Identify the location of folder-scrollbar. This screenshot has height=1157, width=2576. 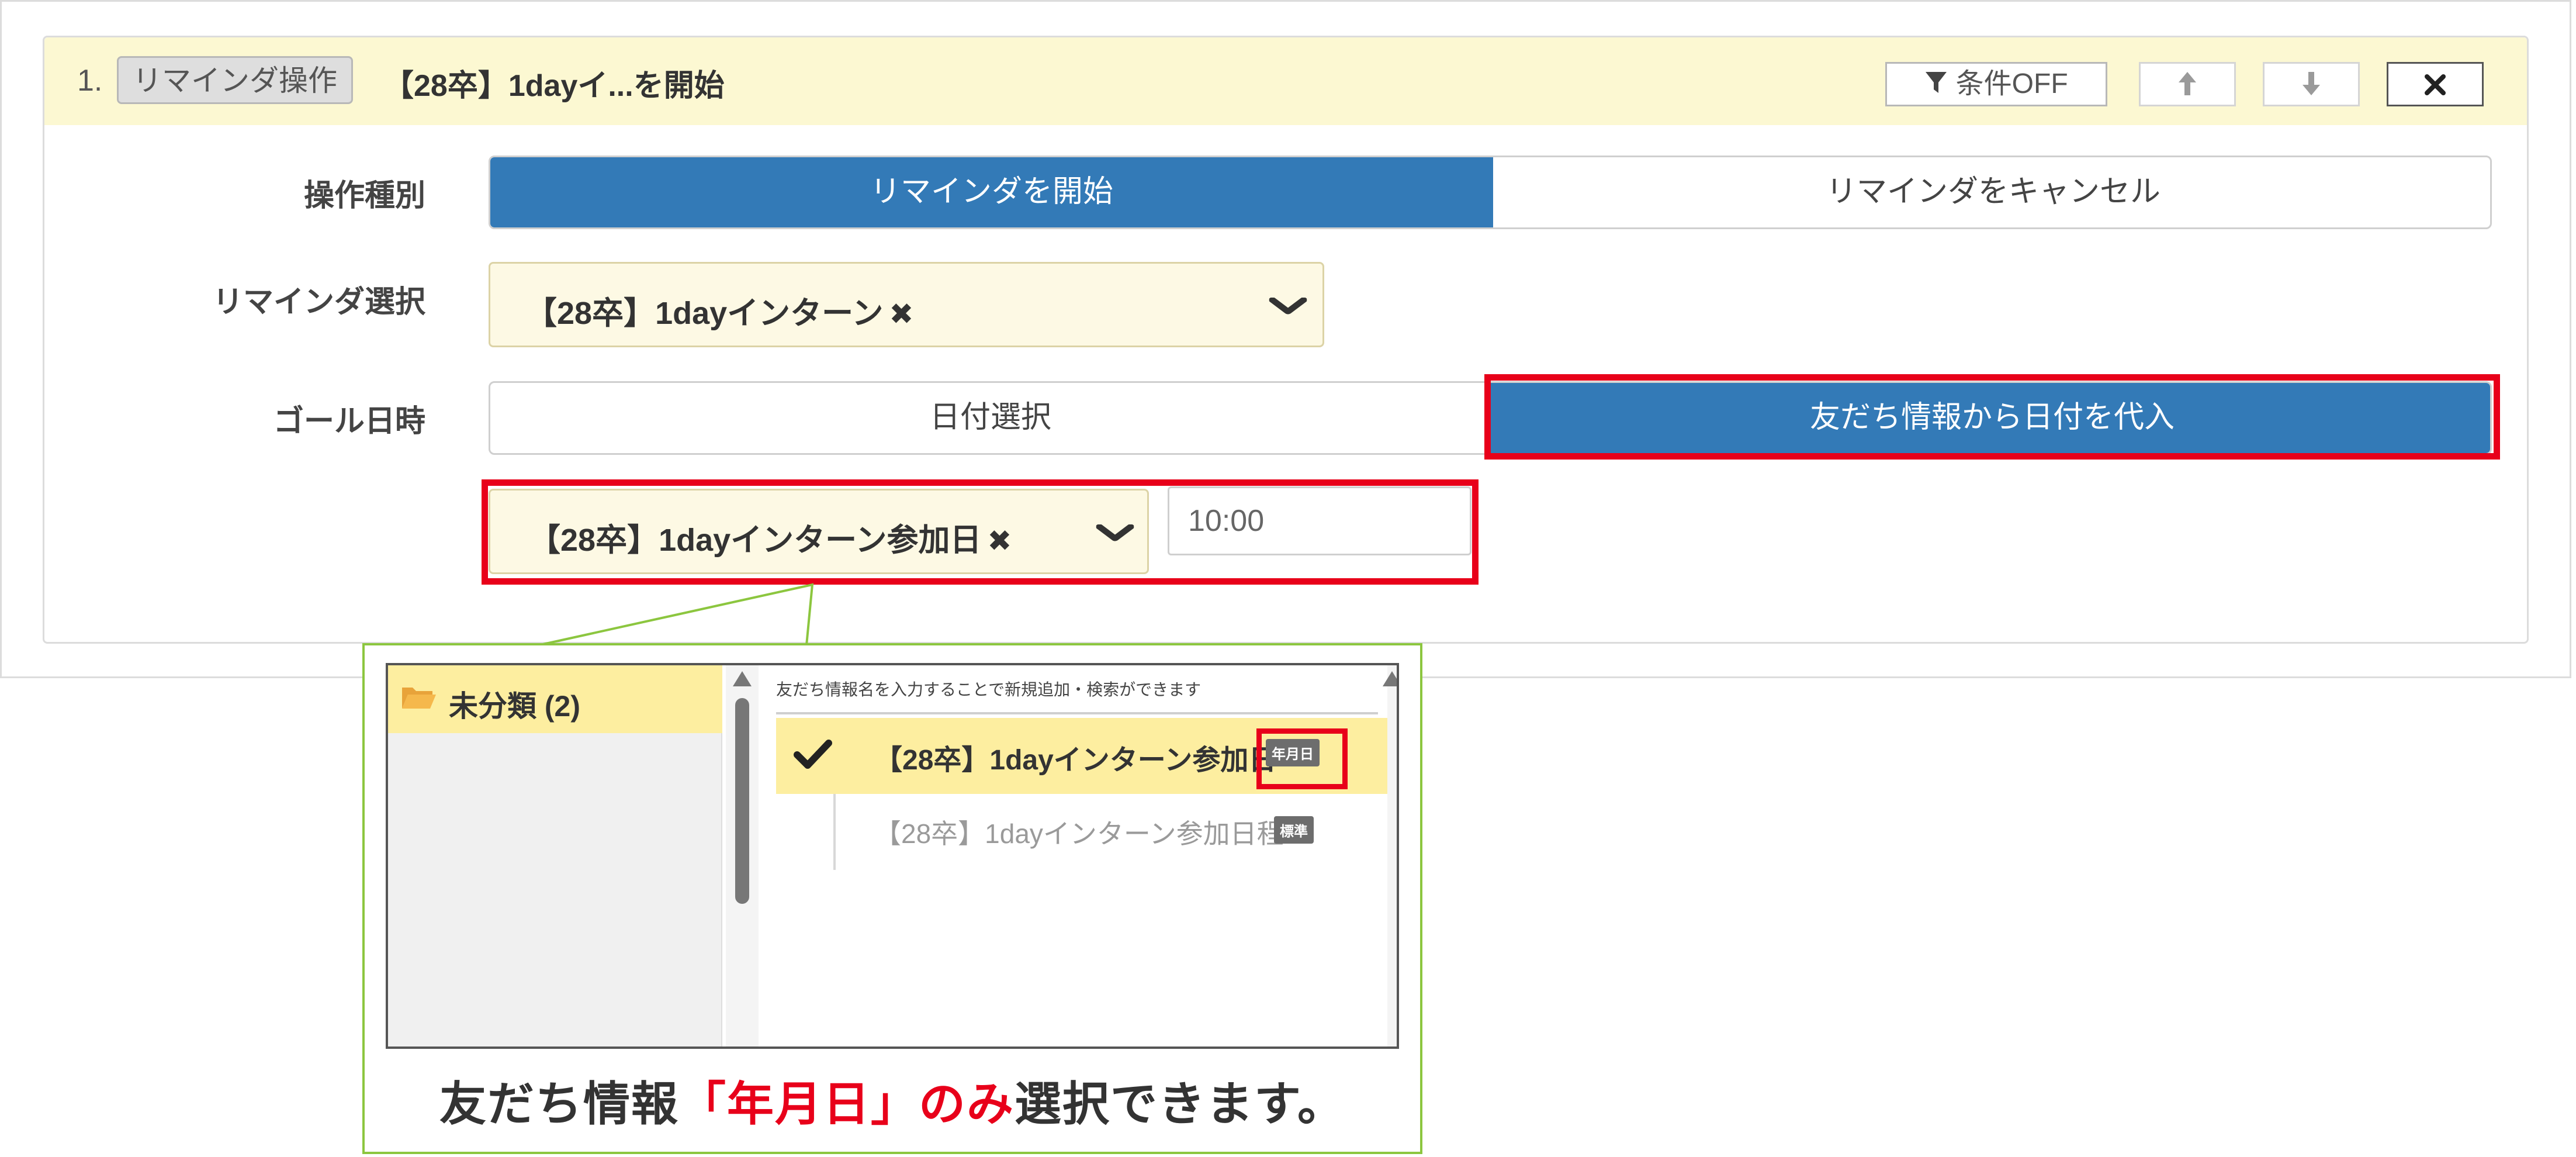
(742, 856).